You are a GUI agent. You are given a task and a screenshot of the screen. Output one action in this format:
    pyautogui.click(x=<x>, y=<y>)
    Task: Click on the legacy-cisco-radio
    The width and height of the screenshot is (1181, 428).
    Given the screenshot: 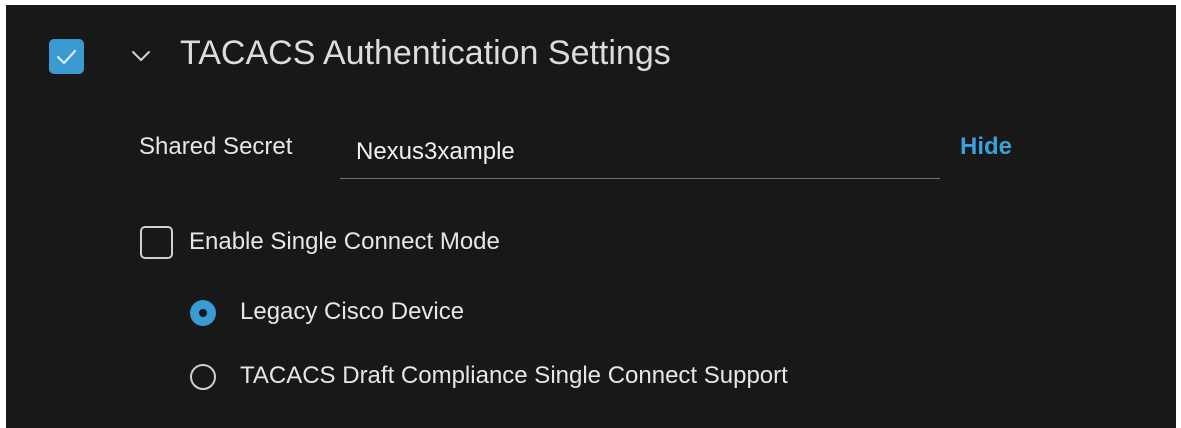 What is the action you would take?
    pyautogui.click(x=203, y=313)
    